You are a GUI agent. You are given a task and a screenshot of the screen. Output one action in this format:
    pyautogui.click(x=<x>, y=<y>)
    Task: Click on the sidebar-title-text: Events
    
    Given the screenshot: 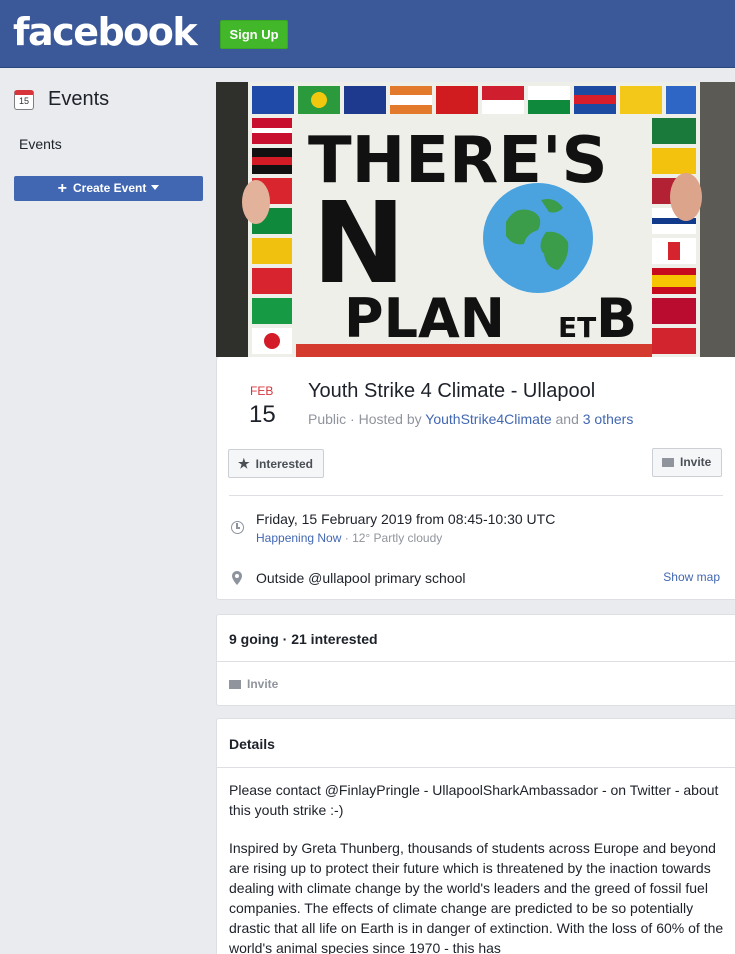 What is the action you would take?
    pyautogui.click(x=79, y=99)
    